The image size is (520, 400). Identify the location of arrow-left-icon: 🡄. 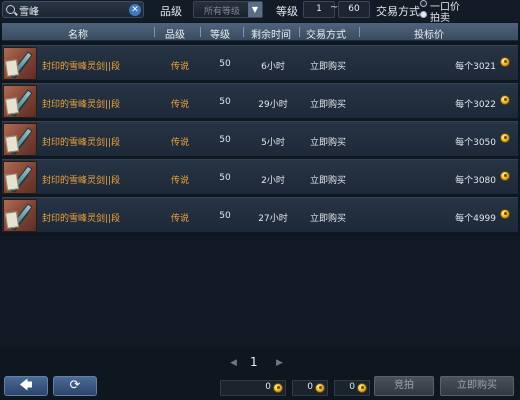
(26, 385).